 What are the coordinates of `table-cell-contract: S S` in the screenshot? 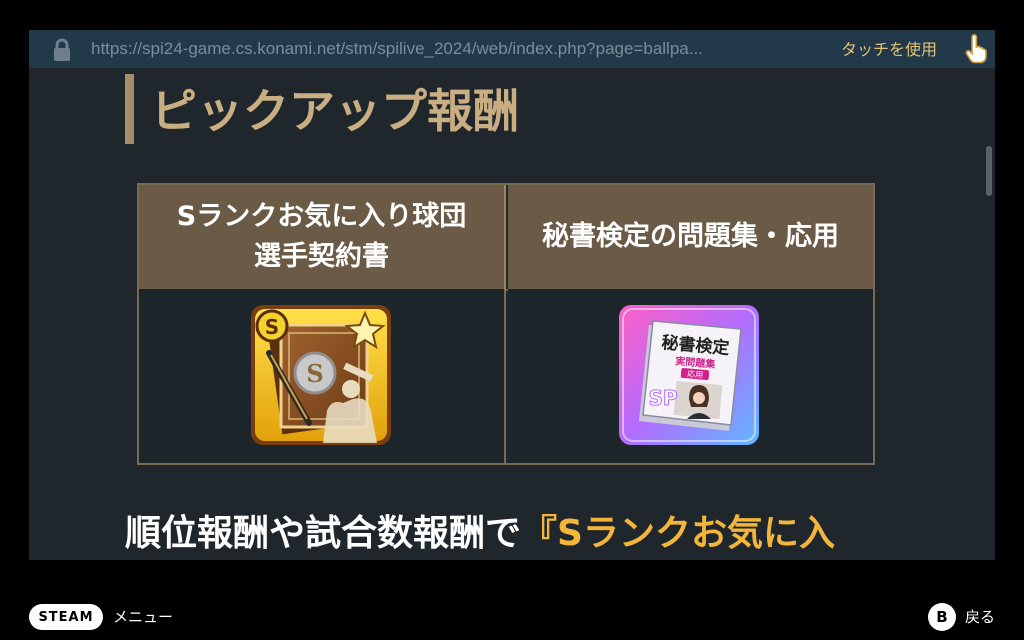 It's located at (322, 376).